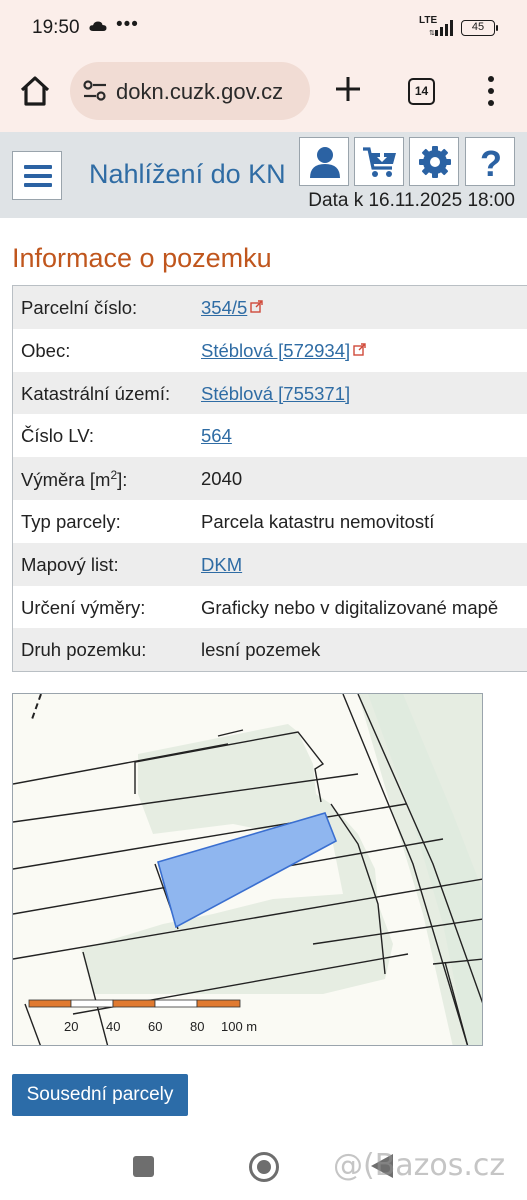 The width and height of the screenshot is (527, 1200). I want to click on row-label: Mapový list:, so click(70, 564).